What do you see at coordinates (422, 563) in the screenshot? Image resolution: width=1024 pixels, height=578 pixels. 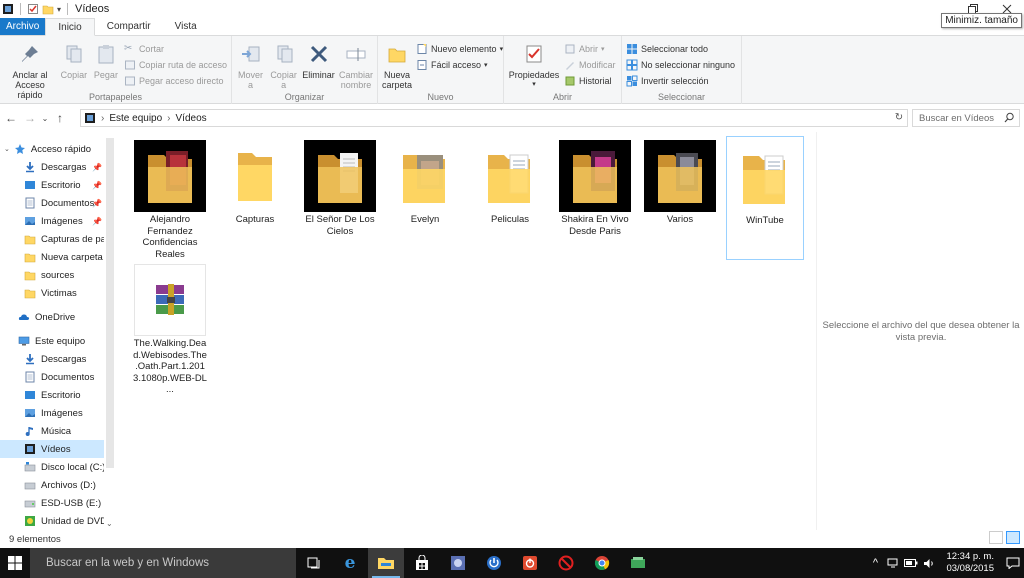 I see `taskbar-store` at bounding box center [422, 563].